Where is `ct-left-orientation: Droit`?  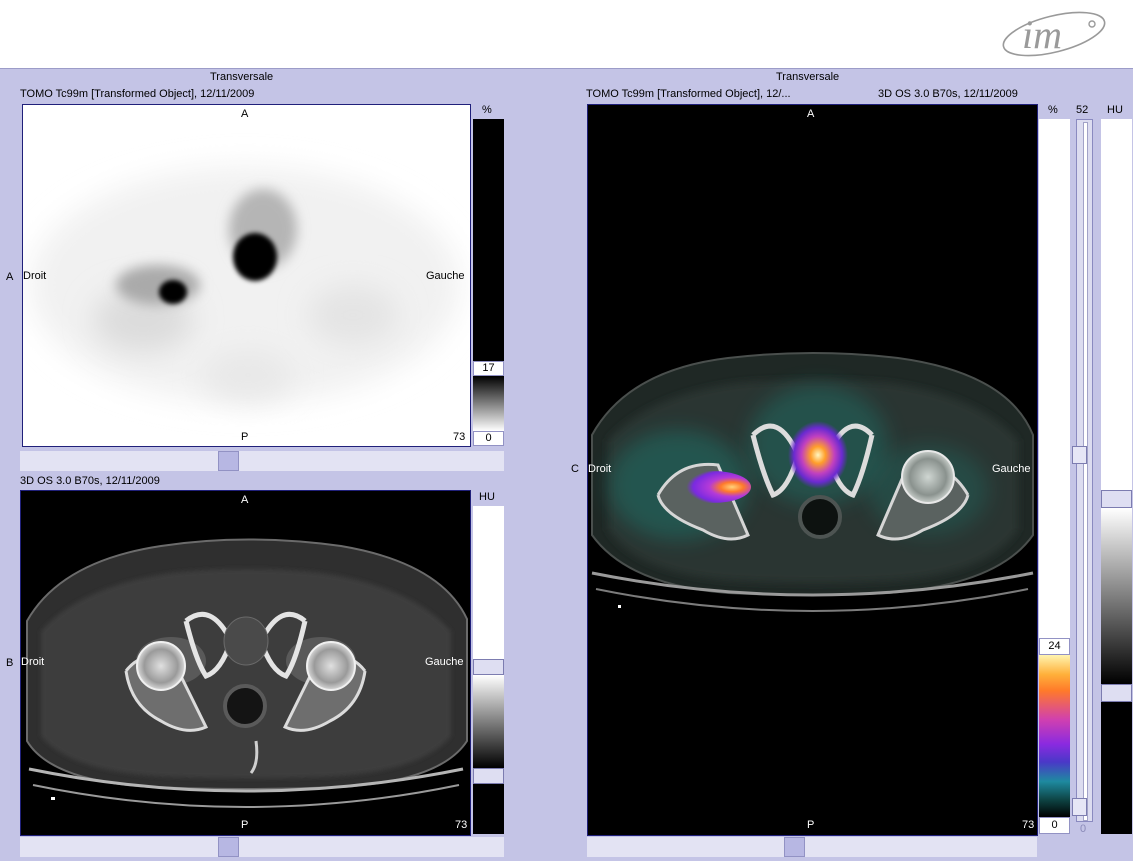
ct-left-orientation: Droit is located at coordinates (33, 662).